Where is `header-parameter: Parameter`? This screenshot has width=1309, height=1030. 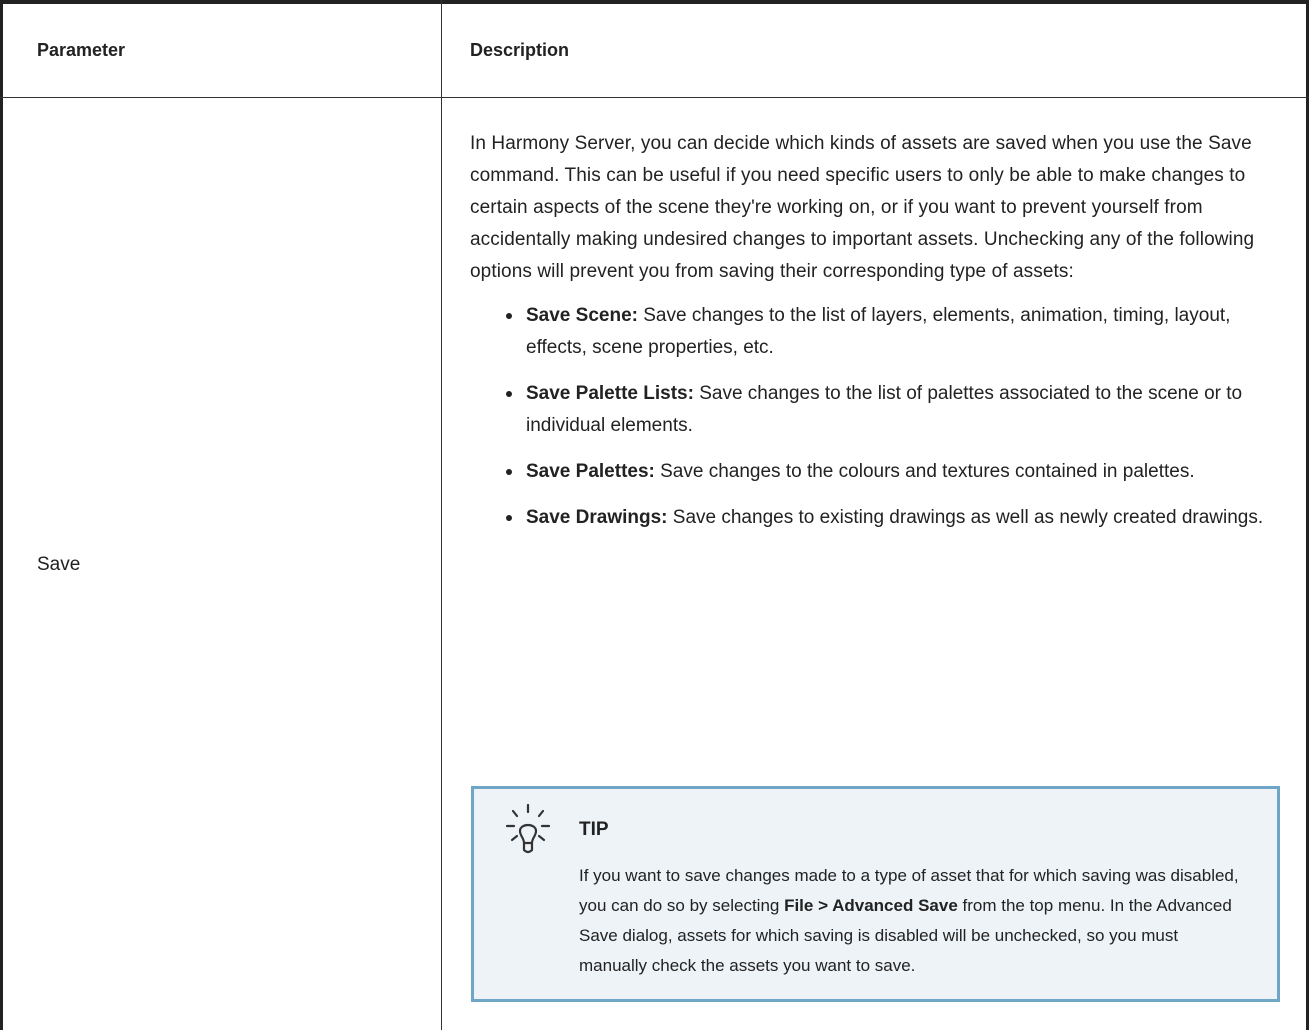
header-parameter: Parameter is located at coordinates (81, 50).